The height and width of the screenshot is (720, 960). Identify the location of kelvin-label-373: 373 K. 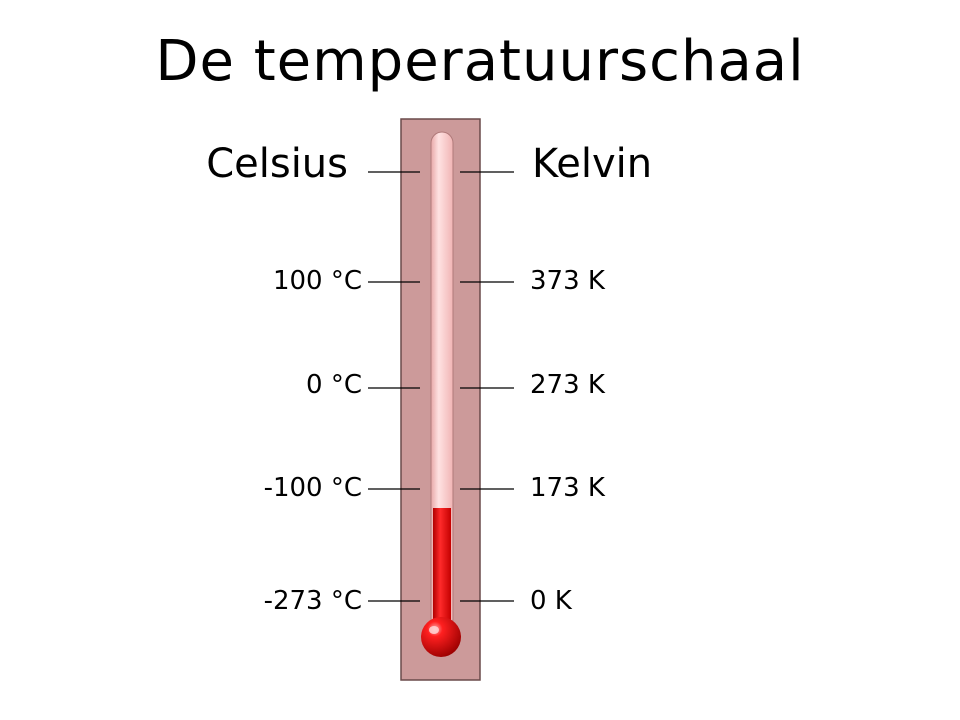
(567, 281).